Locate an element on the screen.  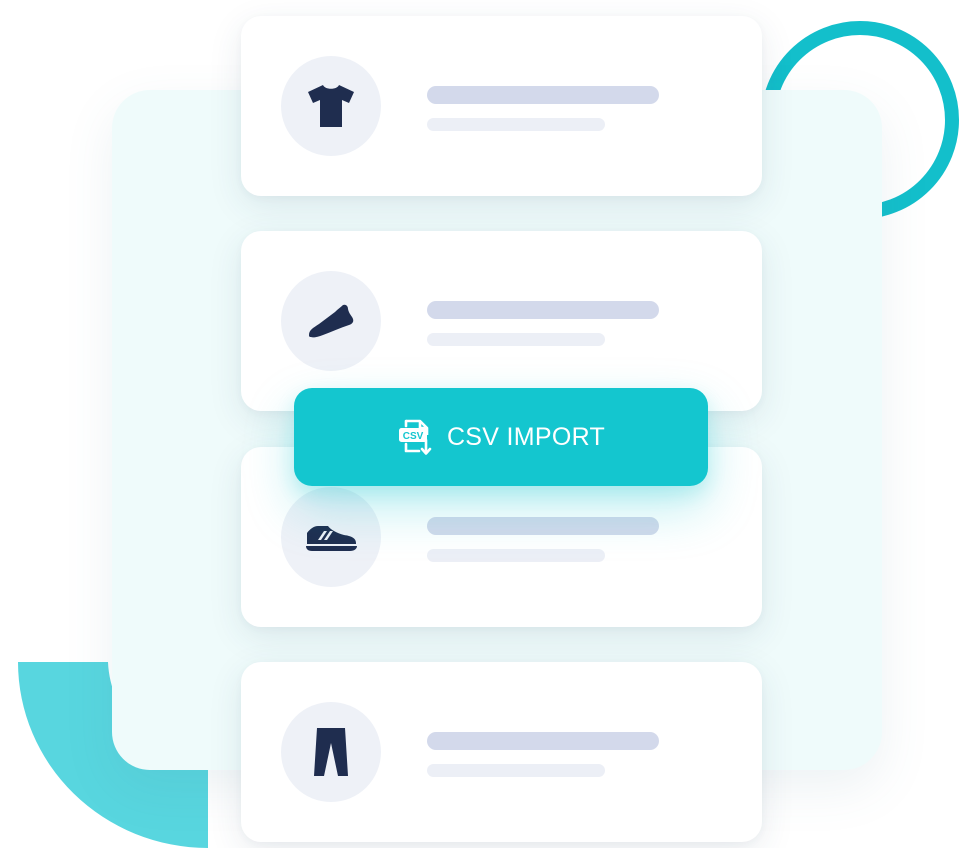
pants-icon is located at coordinates (331, 752).